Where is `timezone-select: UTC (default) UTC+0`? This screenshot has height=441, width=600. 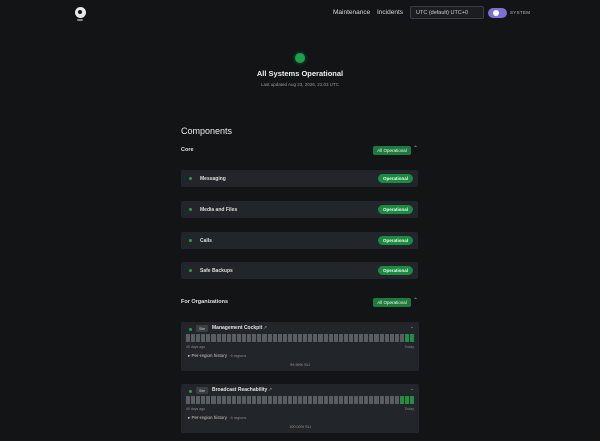
timezone-select: UTC (default) UTC+0 is located at coordinates (447, 12).